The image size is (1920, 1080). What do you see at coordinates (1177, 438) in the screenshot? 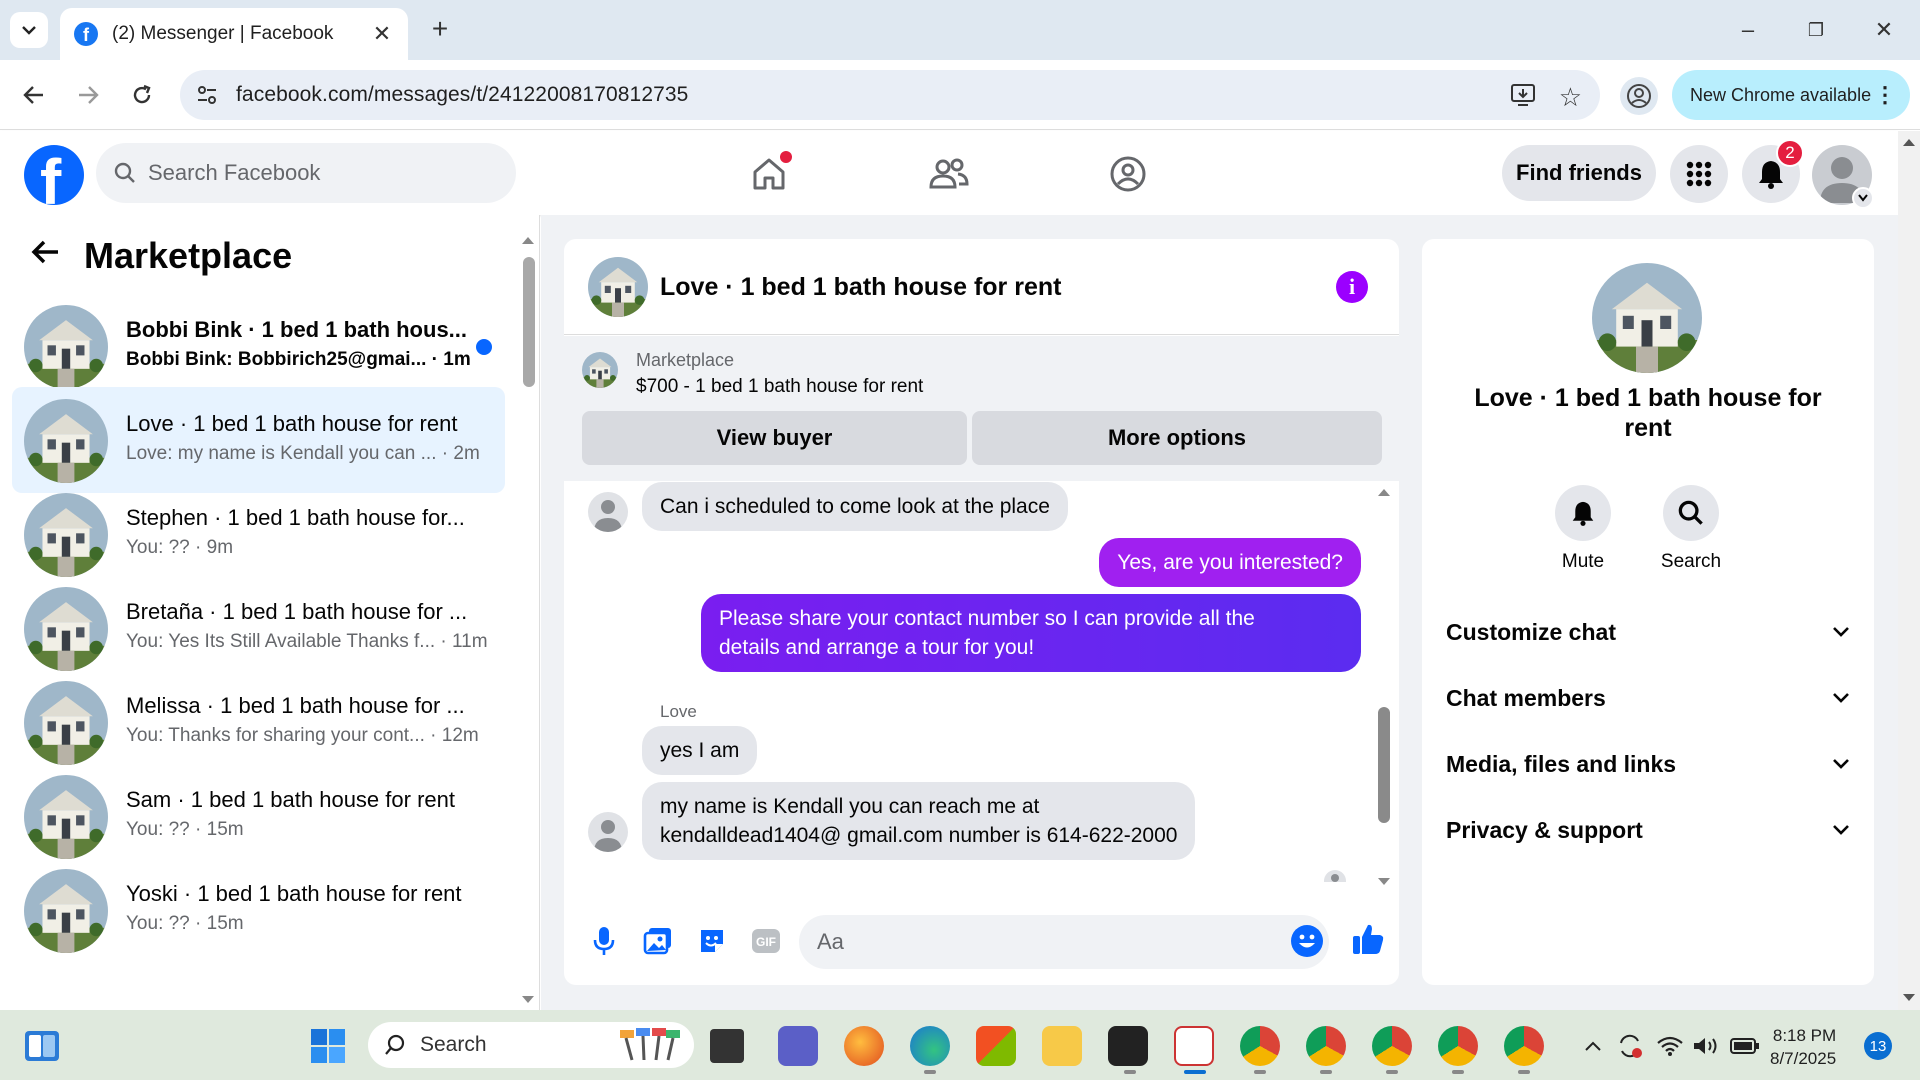
I see `more-options-button: More options` at bounding box center [1177, 438].